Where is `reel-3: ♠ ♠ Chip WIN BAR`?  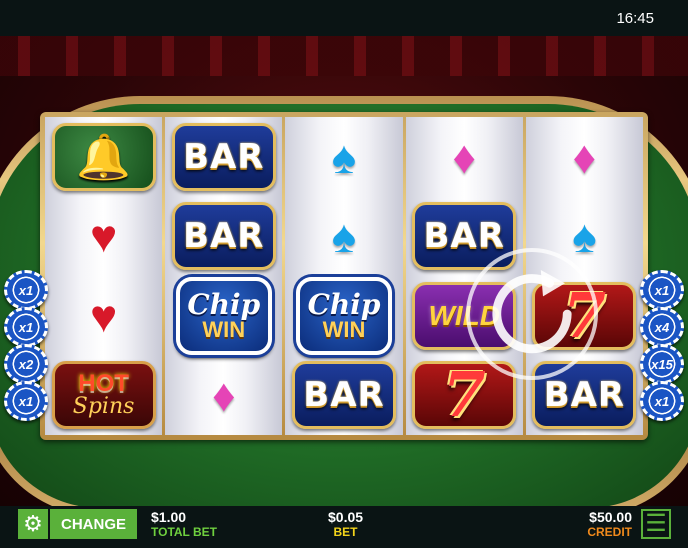 reel-3: ♠ ♠ Chip WIN BAR is located at coordinates (344, 276).